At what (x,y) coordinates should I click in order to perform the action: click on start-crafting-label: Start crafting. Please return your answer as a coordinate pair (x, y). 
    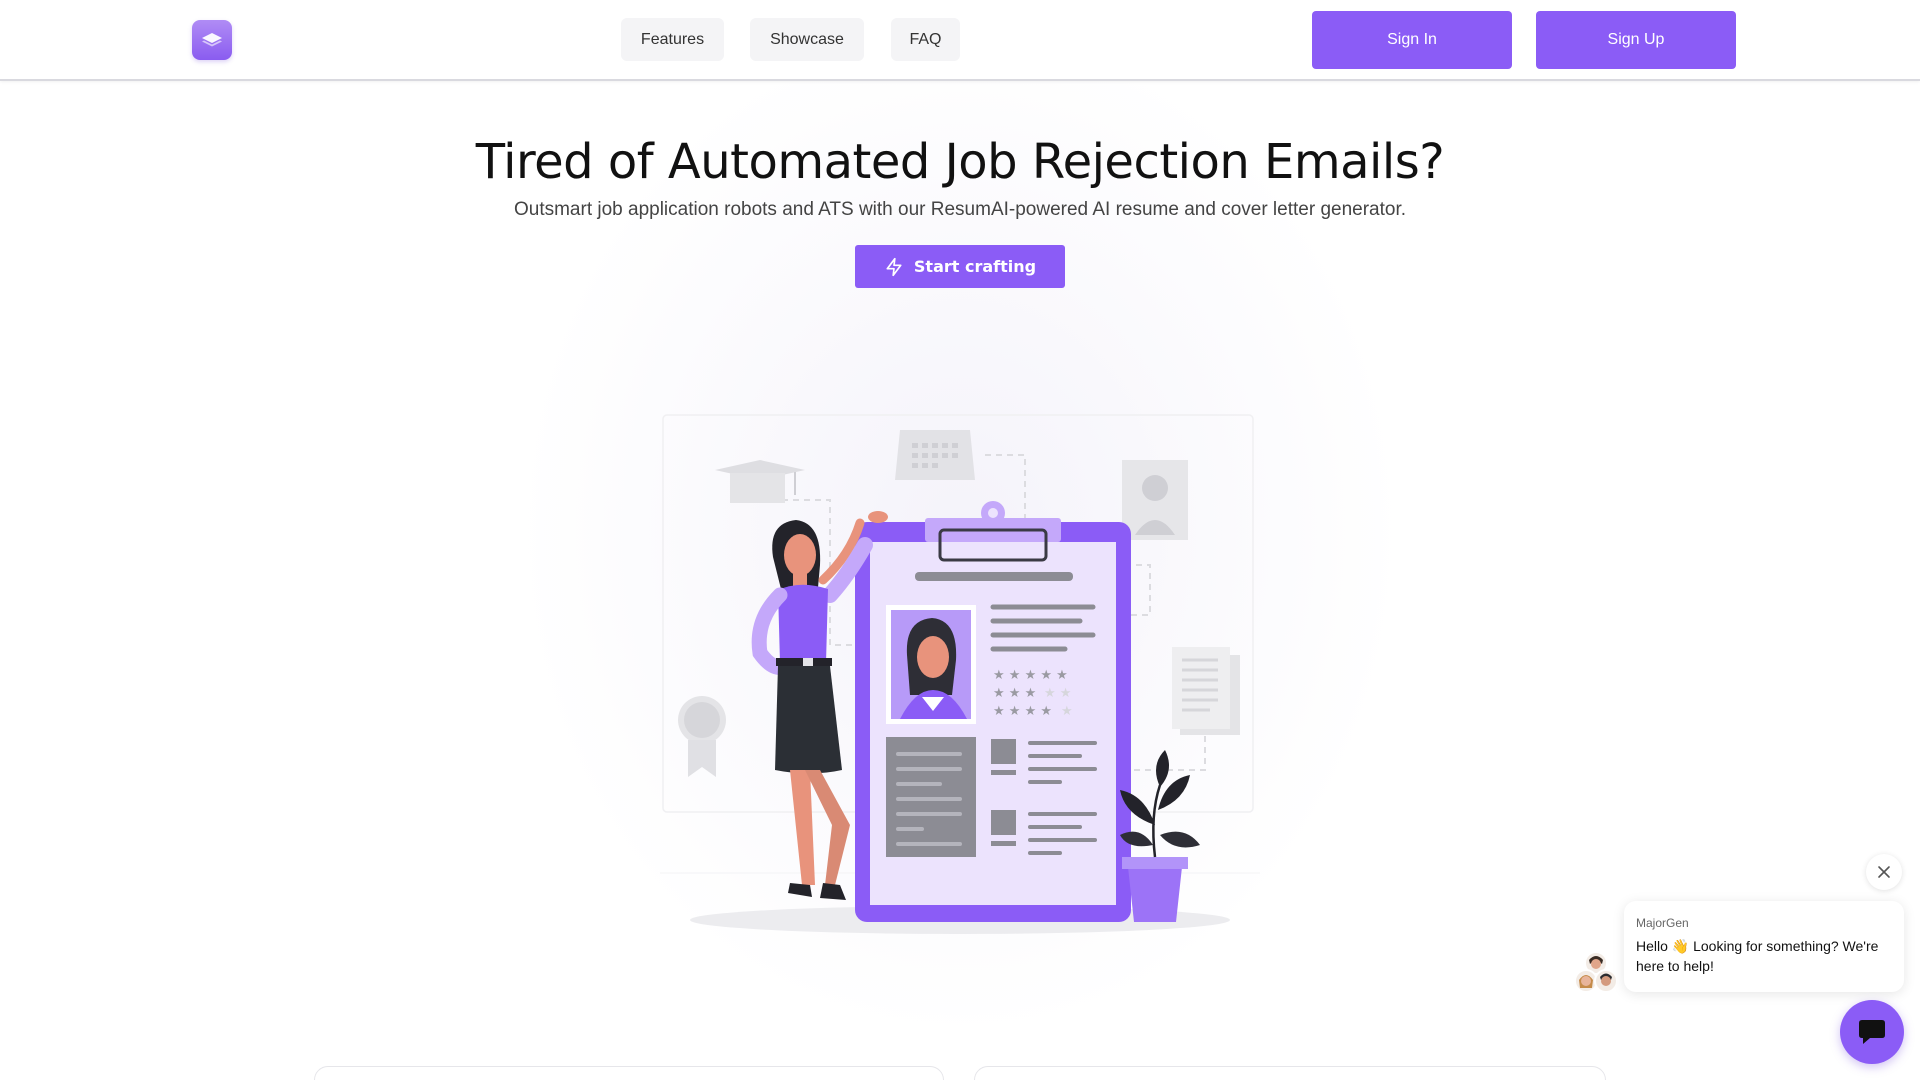
    Looking at the image, I should click on (975, 266).